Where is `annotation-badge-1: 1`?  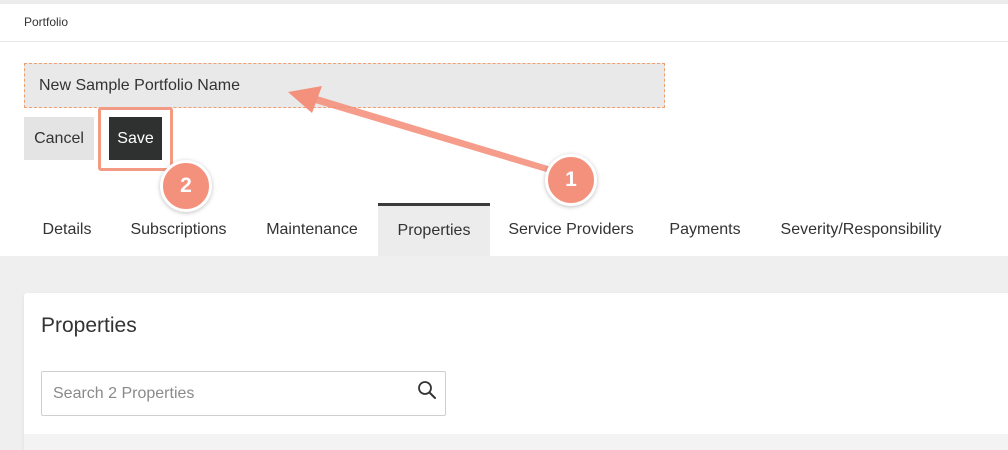
annotation-badge-1: 1 is located at coordinates (571, 180).